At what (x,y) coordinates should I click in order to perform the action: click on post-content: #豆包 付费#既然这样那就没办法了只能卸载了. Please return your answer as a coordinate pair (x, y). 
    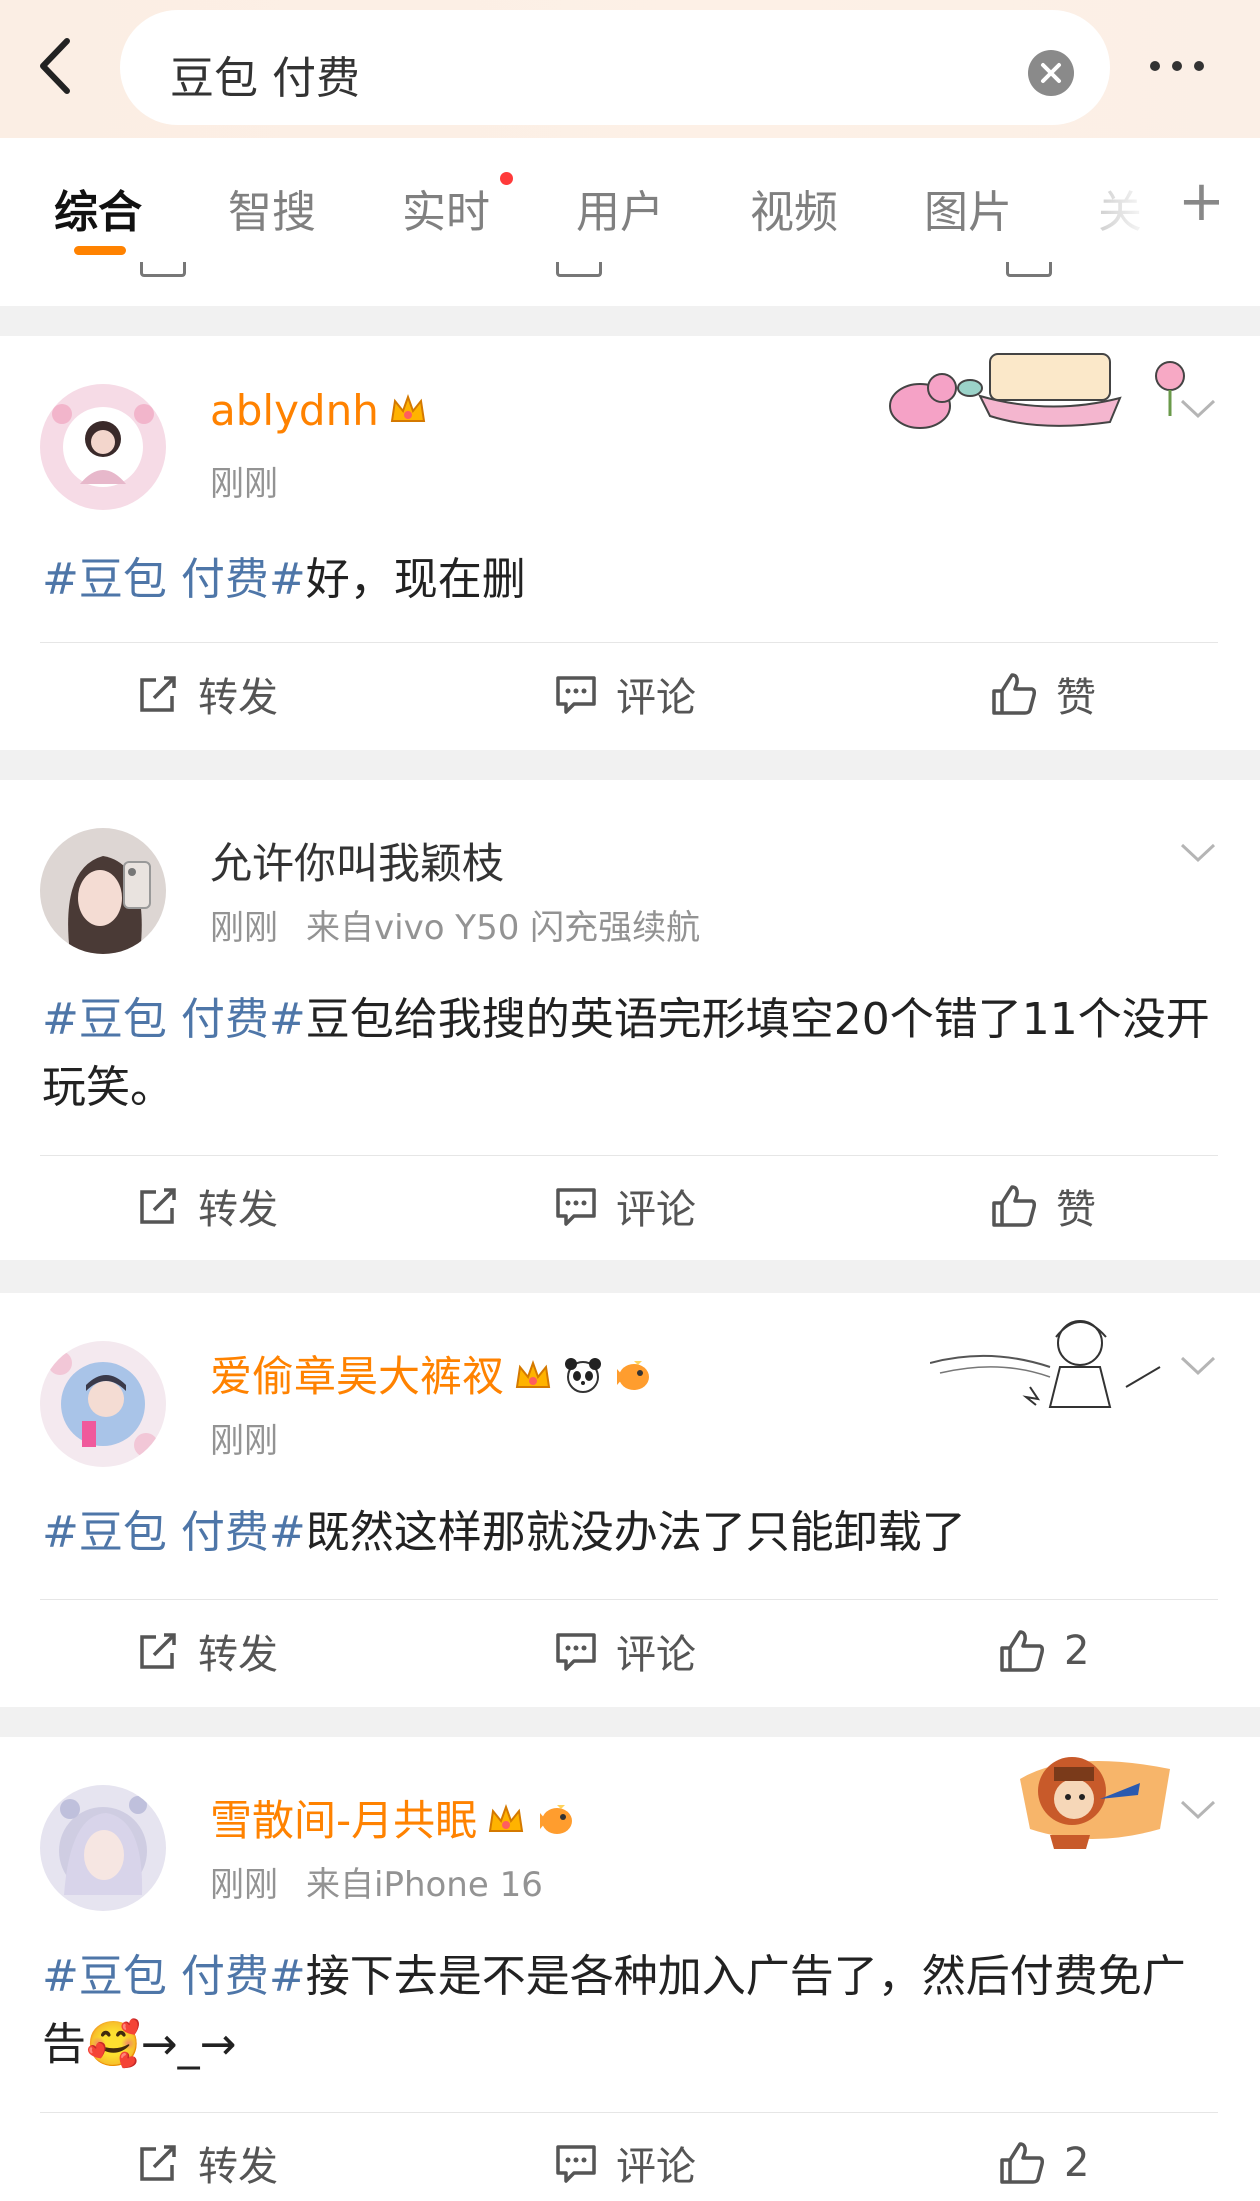
    Looking at the image, I should click on (632, 1533).